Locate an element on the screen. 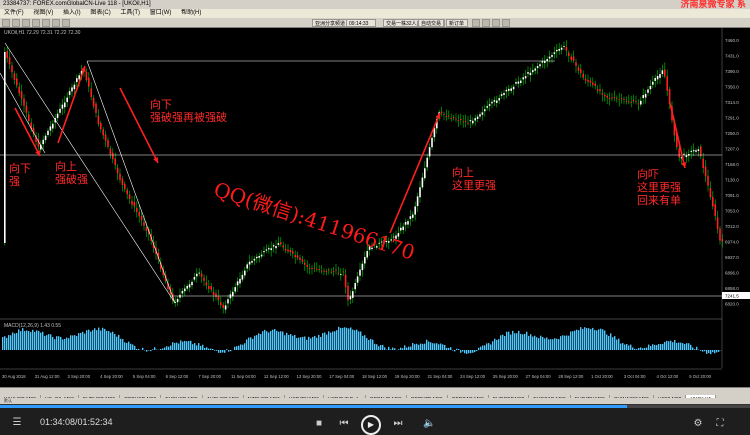  profiles-icon is located at coordinates (16, 23).